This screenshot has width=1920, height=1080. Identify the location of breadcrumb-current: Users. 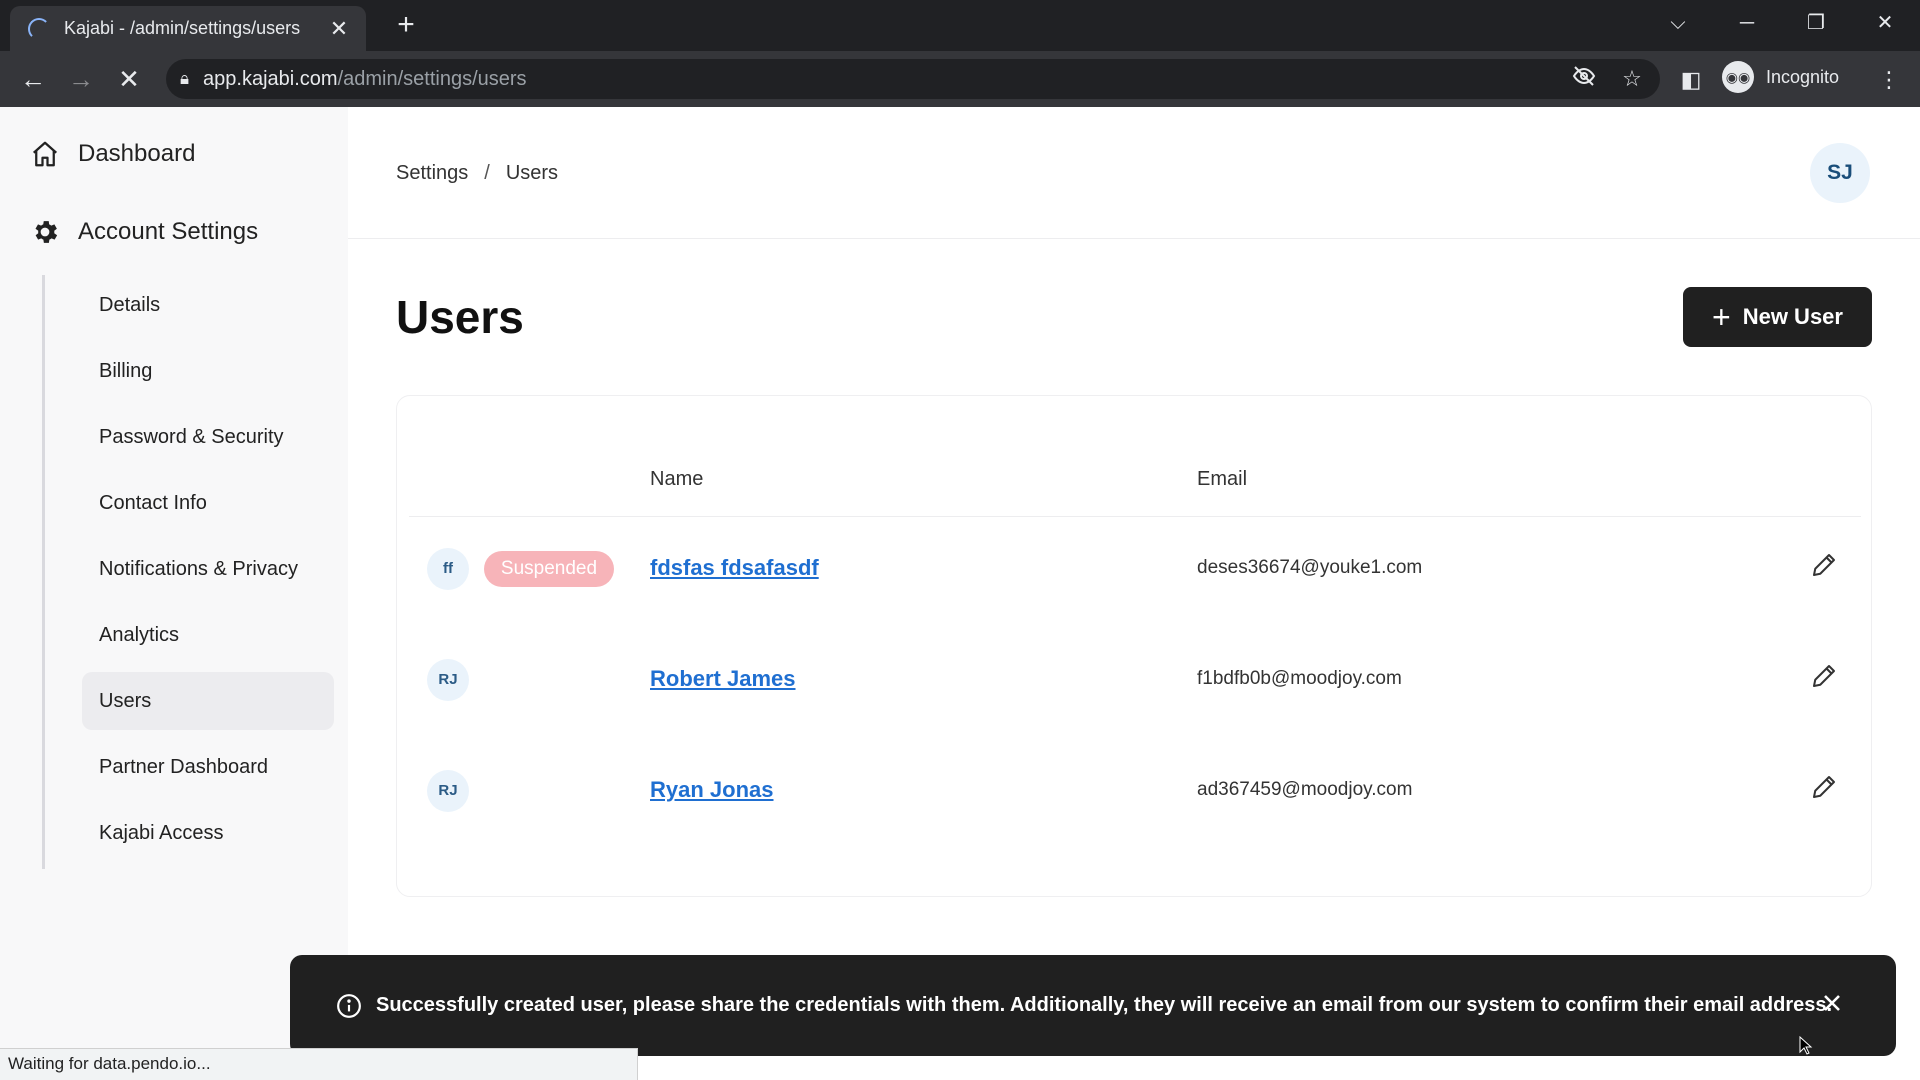
(532, 173).